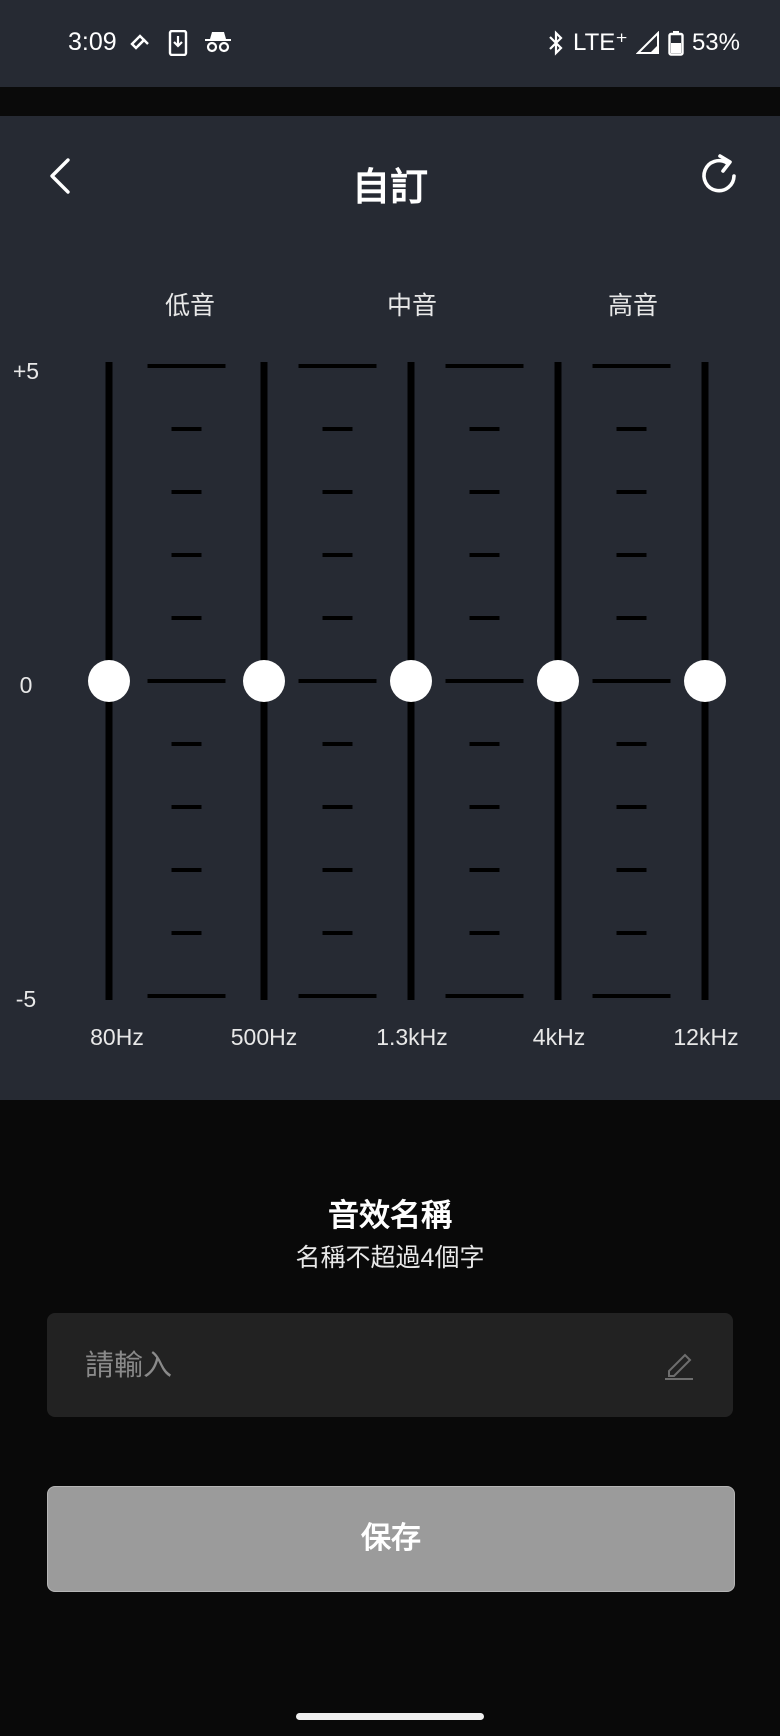 Image resolution: width=780 pixels, height=1736 pixels. What do you see at coordinates (92, 42) in the screenshot?
I see `status-time: 3:09` at bounding box center [92, 42].